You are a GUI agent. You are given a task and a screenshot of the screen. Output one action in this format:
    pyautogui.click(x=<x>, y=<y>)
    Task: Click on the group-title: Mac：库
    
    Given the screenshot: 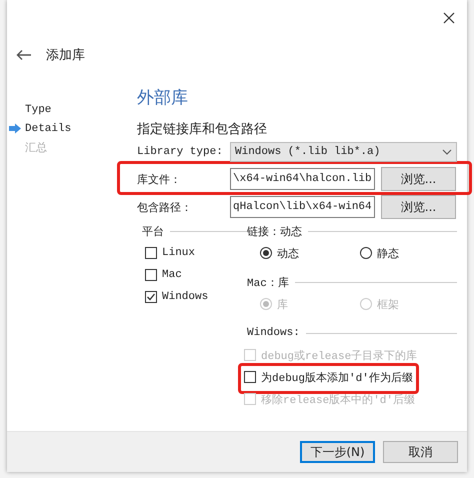 What is the action you would take?
    pyautogui.click(x=268, y=283)
    